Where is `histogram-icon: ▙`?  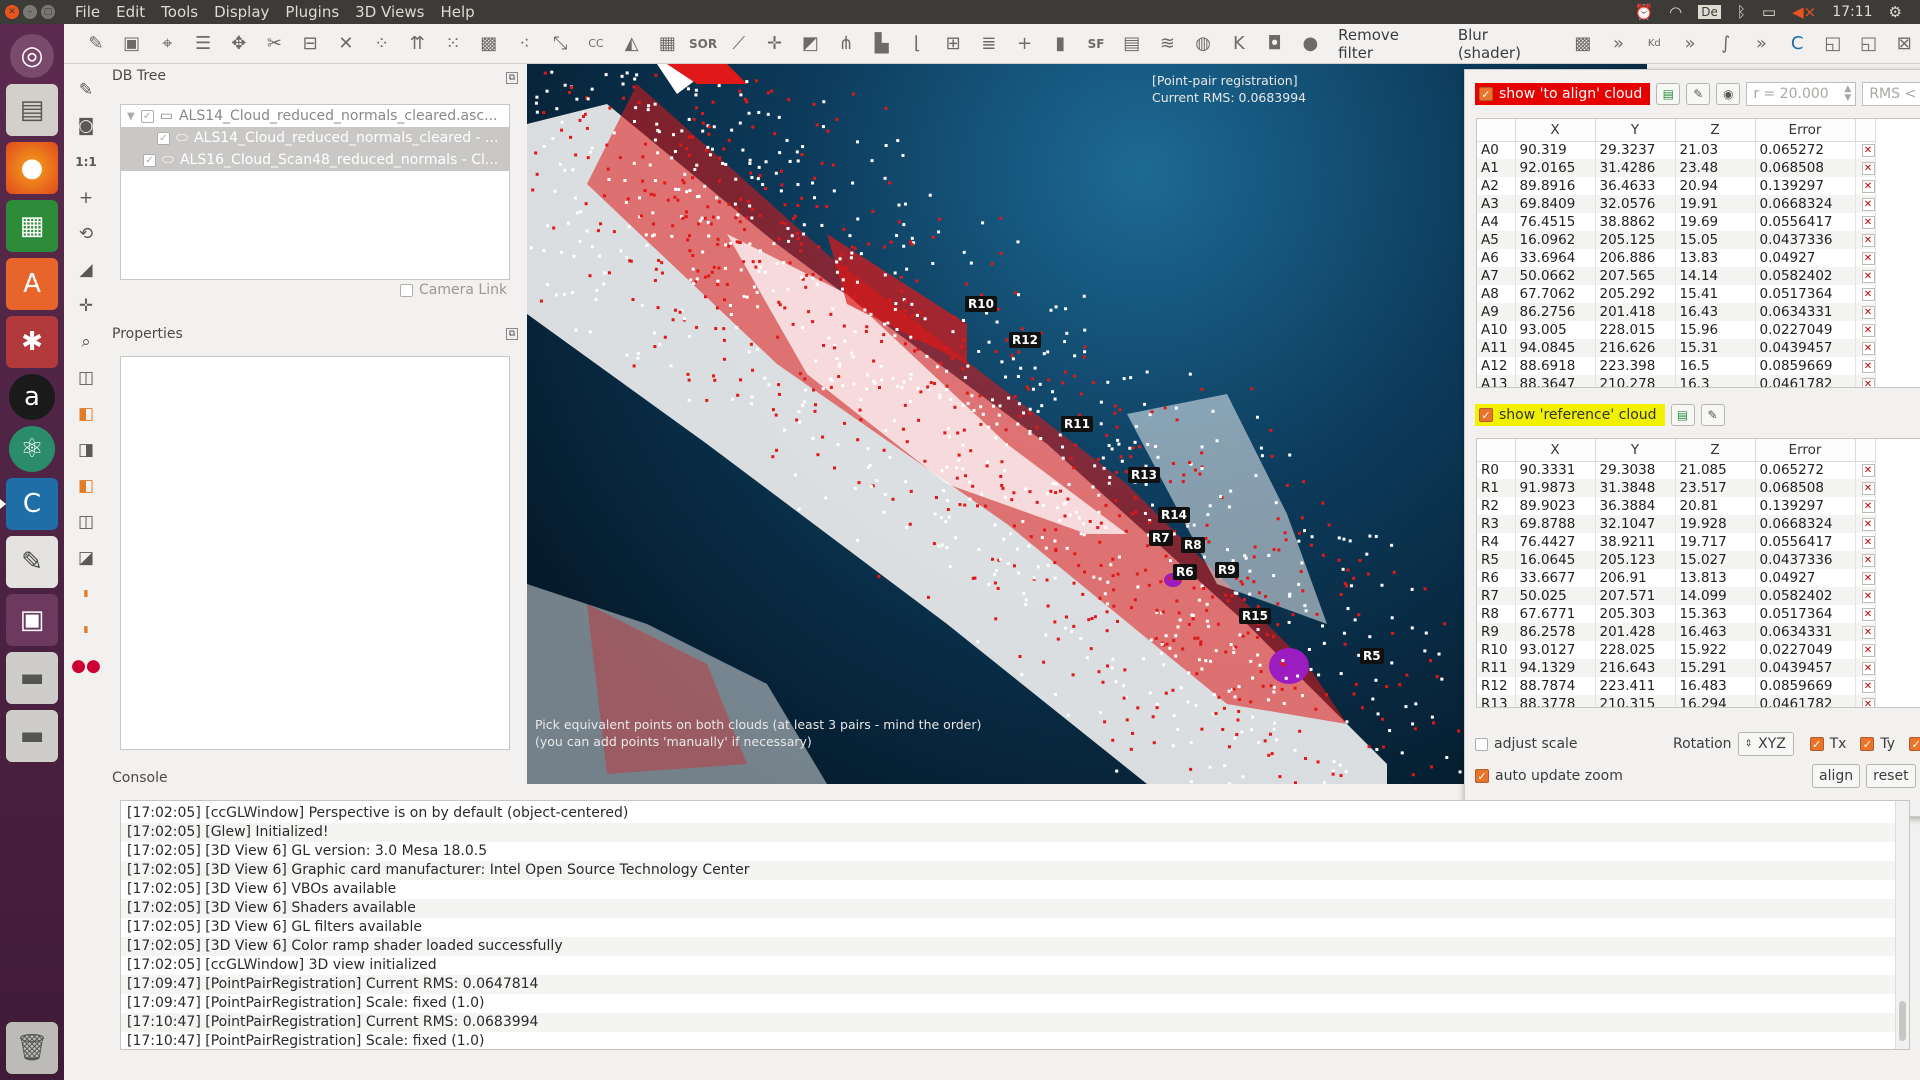 histogram-icon: ▙ is located at coordinates (882, 44).